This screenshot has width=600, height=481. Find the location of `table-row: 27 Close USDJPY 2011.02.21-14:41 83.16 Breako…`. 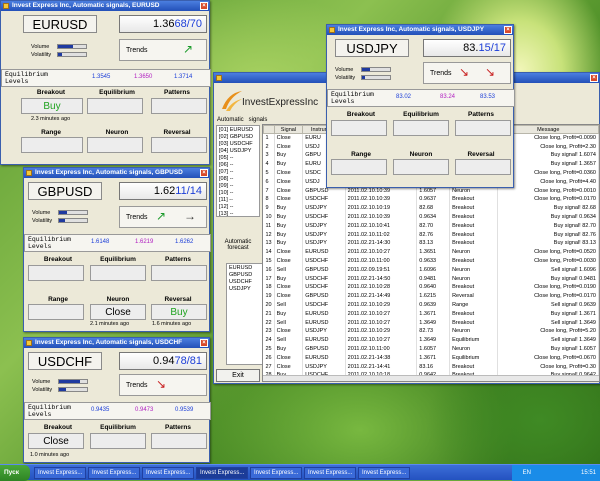

table-row: 27 Close USDJPY 2011.02.21-14:41 83.16 Breako… is located at coordinates (431, 367).